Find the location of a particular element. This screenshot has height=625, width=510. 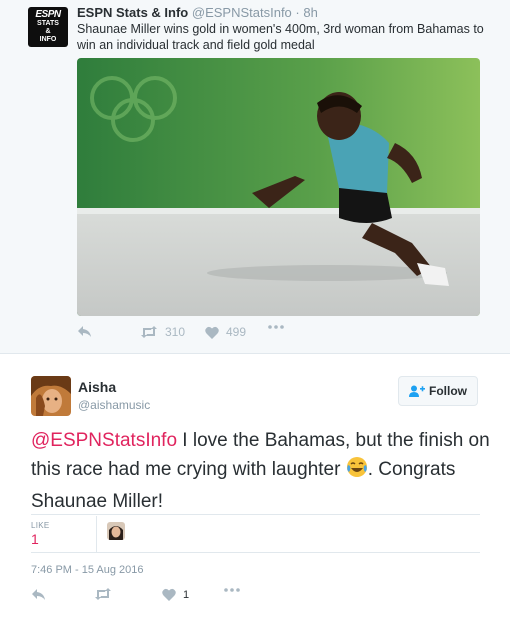

mention-link: @ESPNStatsInfo is located at coordinates (104, 440).